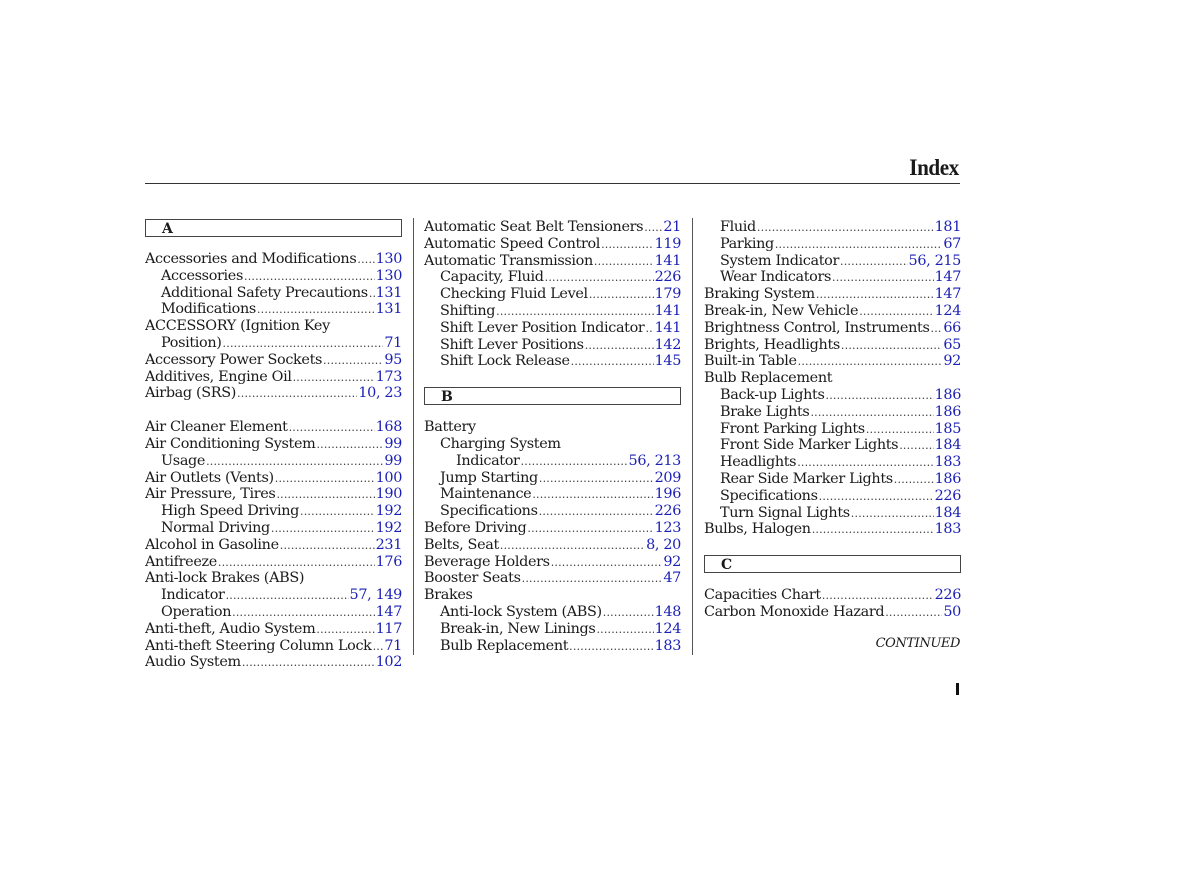 This screenshot has height=892, width=1200. Describe the element at coordinates (389, 545) in the screenshot. I see `page-number-link: 231` at that location.